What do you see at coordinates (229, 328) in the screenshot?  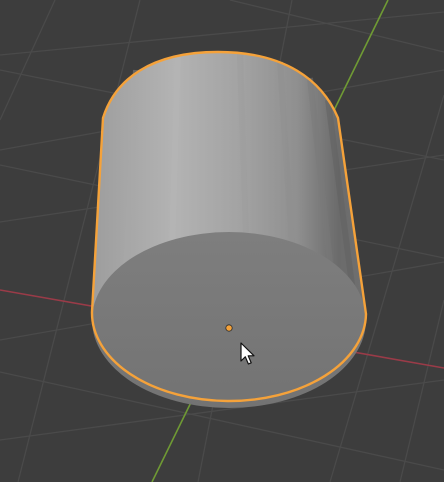 I see `object-origin-point` at bounding box center [229, 328].